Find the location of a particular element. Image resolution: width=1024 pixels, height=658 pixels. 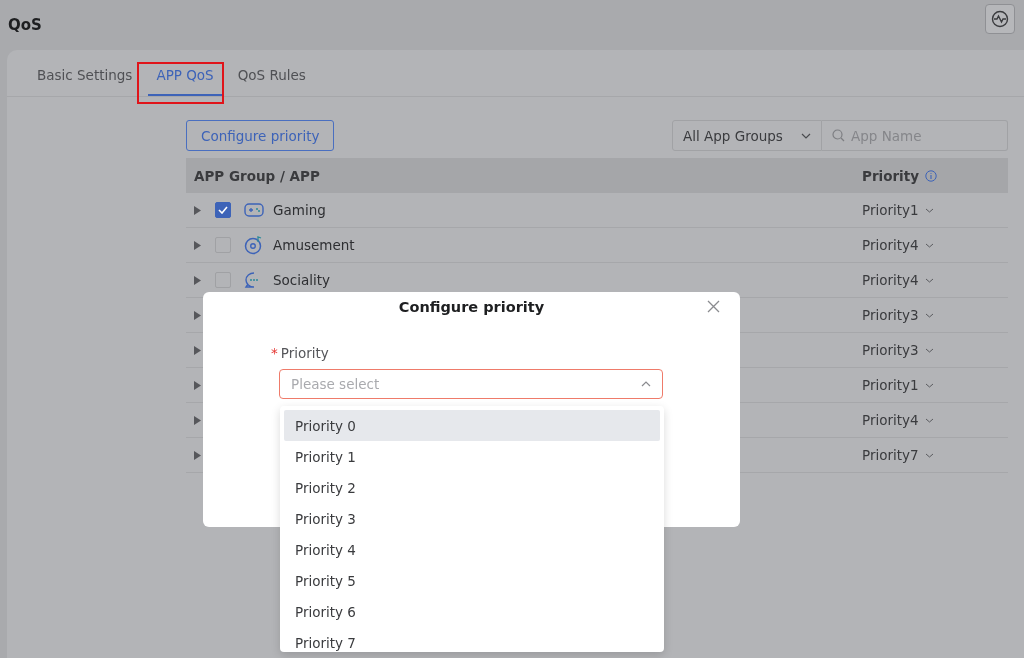

dropdown-option: Priority 2 is located at coordinates (472, 487).